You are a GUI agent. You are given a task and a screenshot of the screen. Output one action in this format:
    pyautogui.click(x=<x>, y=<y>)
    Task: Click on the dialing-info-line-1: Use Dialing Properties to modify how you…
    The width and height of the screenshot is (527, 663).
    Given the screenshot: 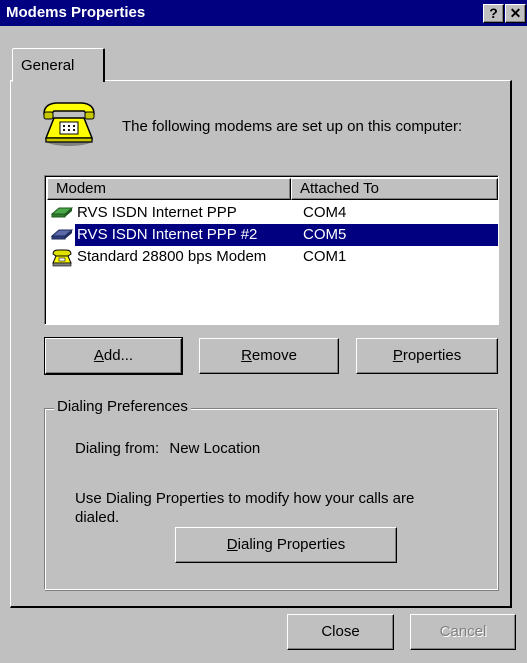 What is the action you would take?
    pyautogui.click(x=245, y=498)
    